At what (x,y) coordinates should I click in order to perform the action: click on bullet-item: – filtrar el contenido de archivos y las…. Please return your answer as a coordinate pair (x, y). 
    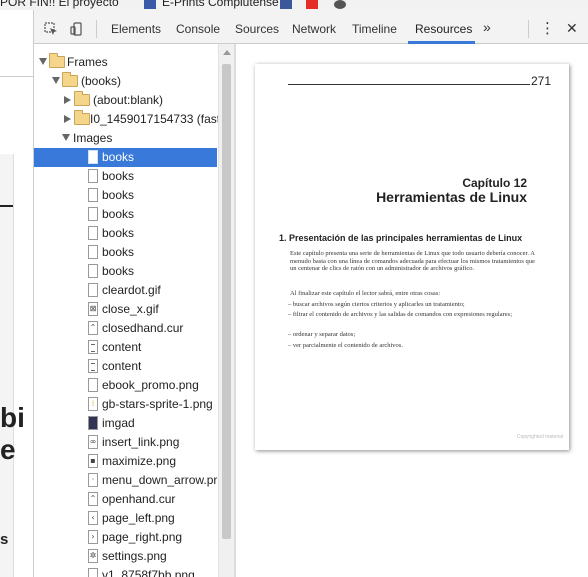
    Looking at the image, I should click on (400, 314).